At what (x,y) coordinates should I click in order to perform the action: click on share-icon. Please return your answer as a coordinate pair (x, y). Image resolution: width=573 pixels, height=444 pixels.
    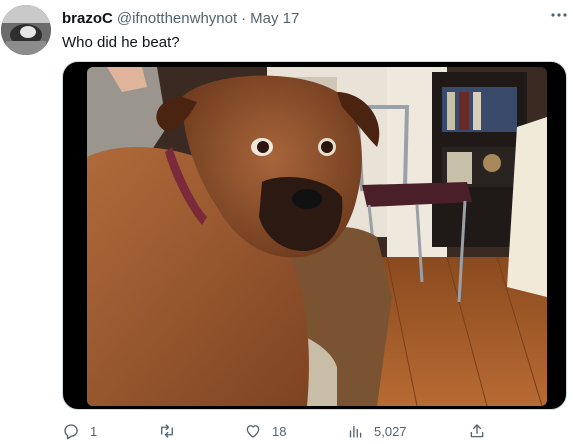
    Looking at the image, I should click on (477, 431).